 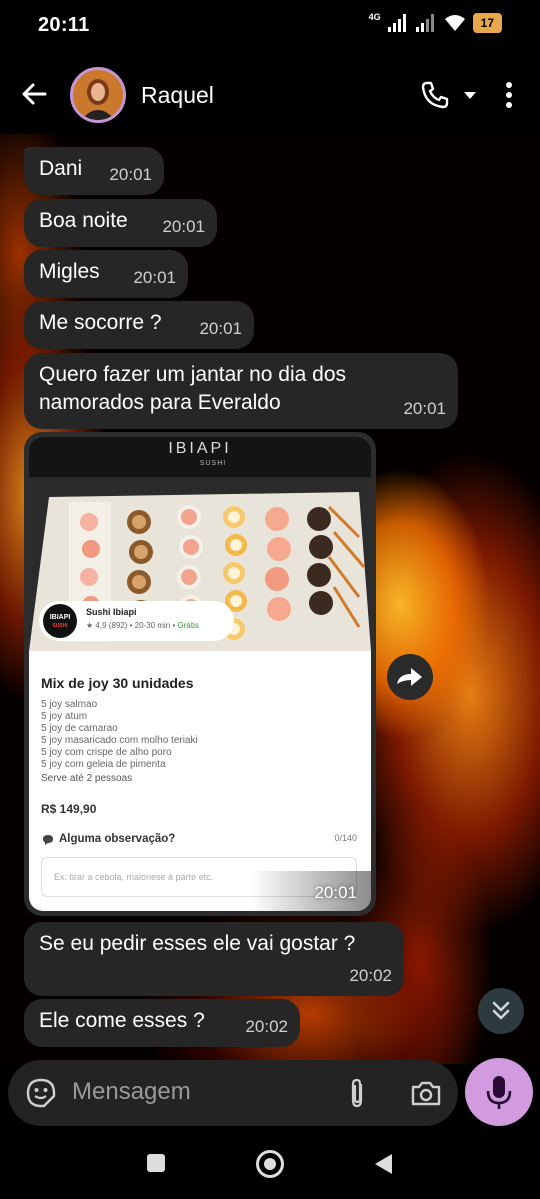 I want to click on message-bubble: Ele come esses ? 20:02, so click(x=162, y=1023).